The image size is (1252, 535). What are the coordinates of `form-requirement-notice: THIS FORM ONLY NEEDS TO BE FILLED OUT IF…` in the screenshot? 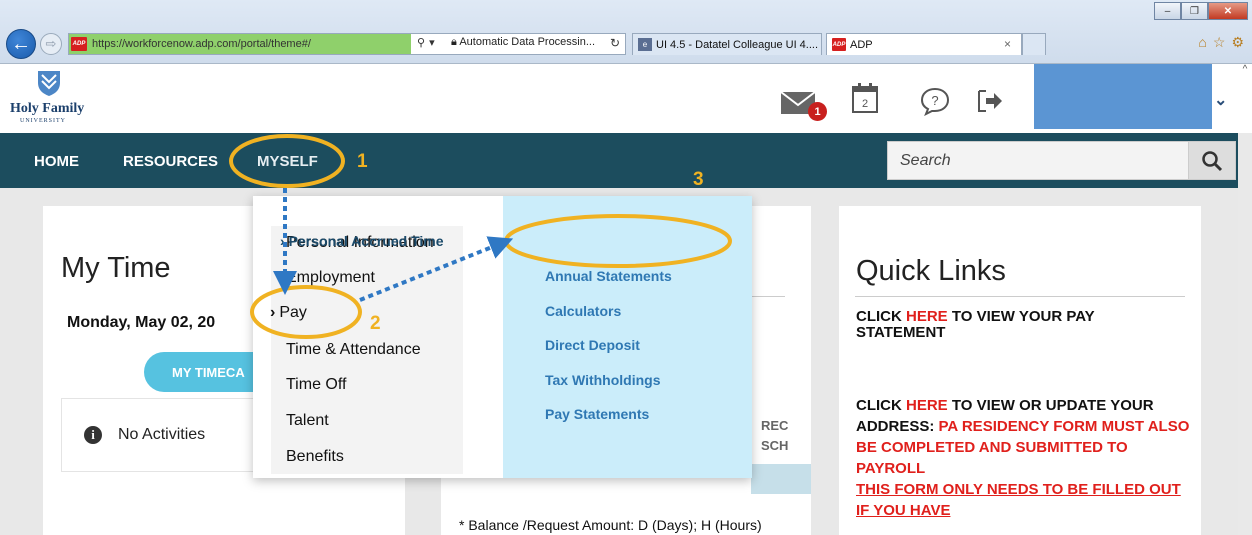 It's located at (1018, 500).